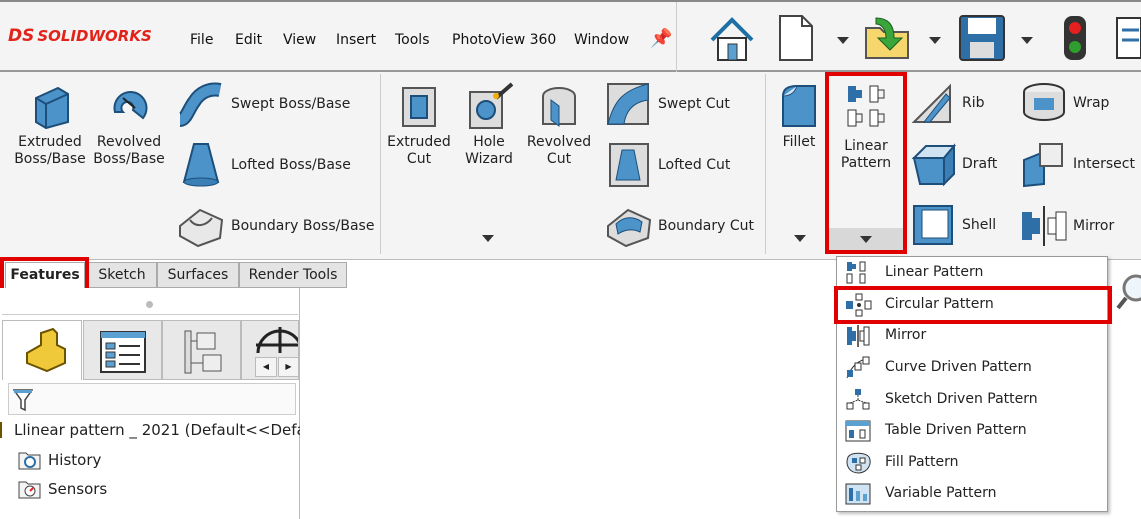 The image size is (1141, 519). What do you see at coordinates (59, 460) in the screenshot?
I see `tree-item-history: History` at bounding box center [59, 460].